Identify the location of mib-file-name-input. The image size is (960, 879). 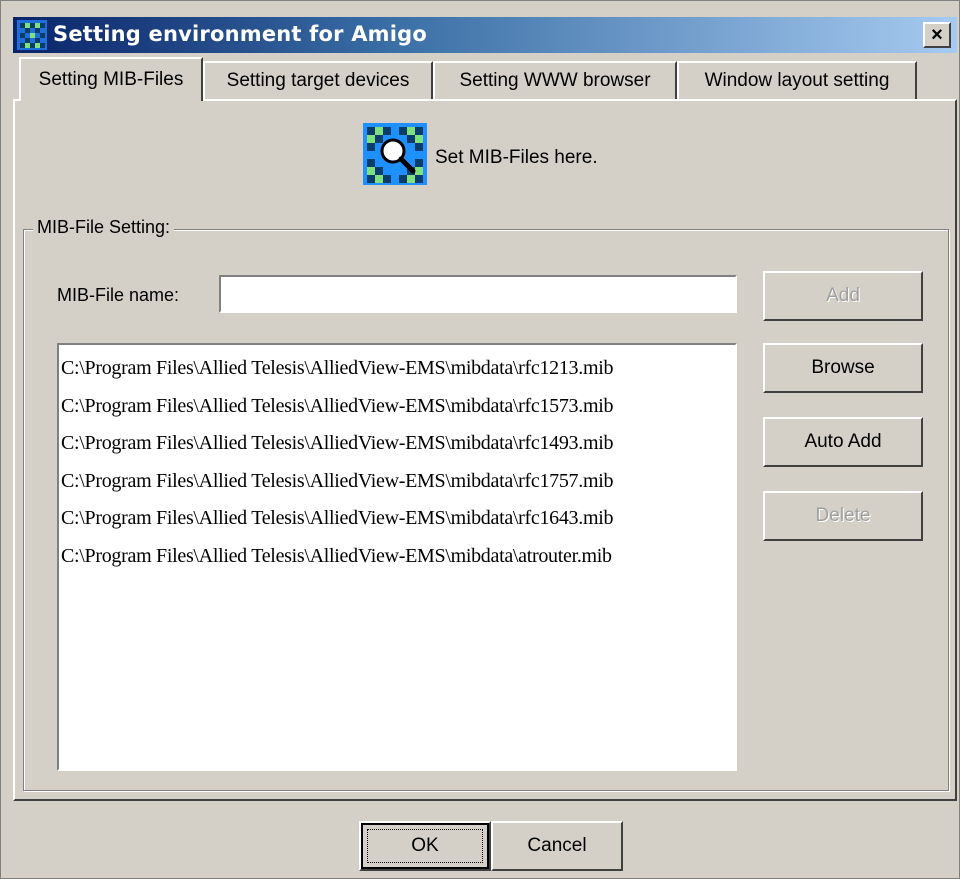
(478, 294).